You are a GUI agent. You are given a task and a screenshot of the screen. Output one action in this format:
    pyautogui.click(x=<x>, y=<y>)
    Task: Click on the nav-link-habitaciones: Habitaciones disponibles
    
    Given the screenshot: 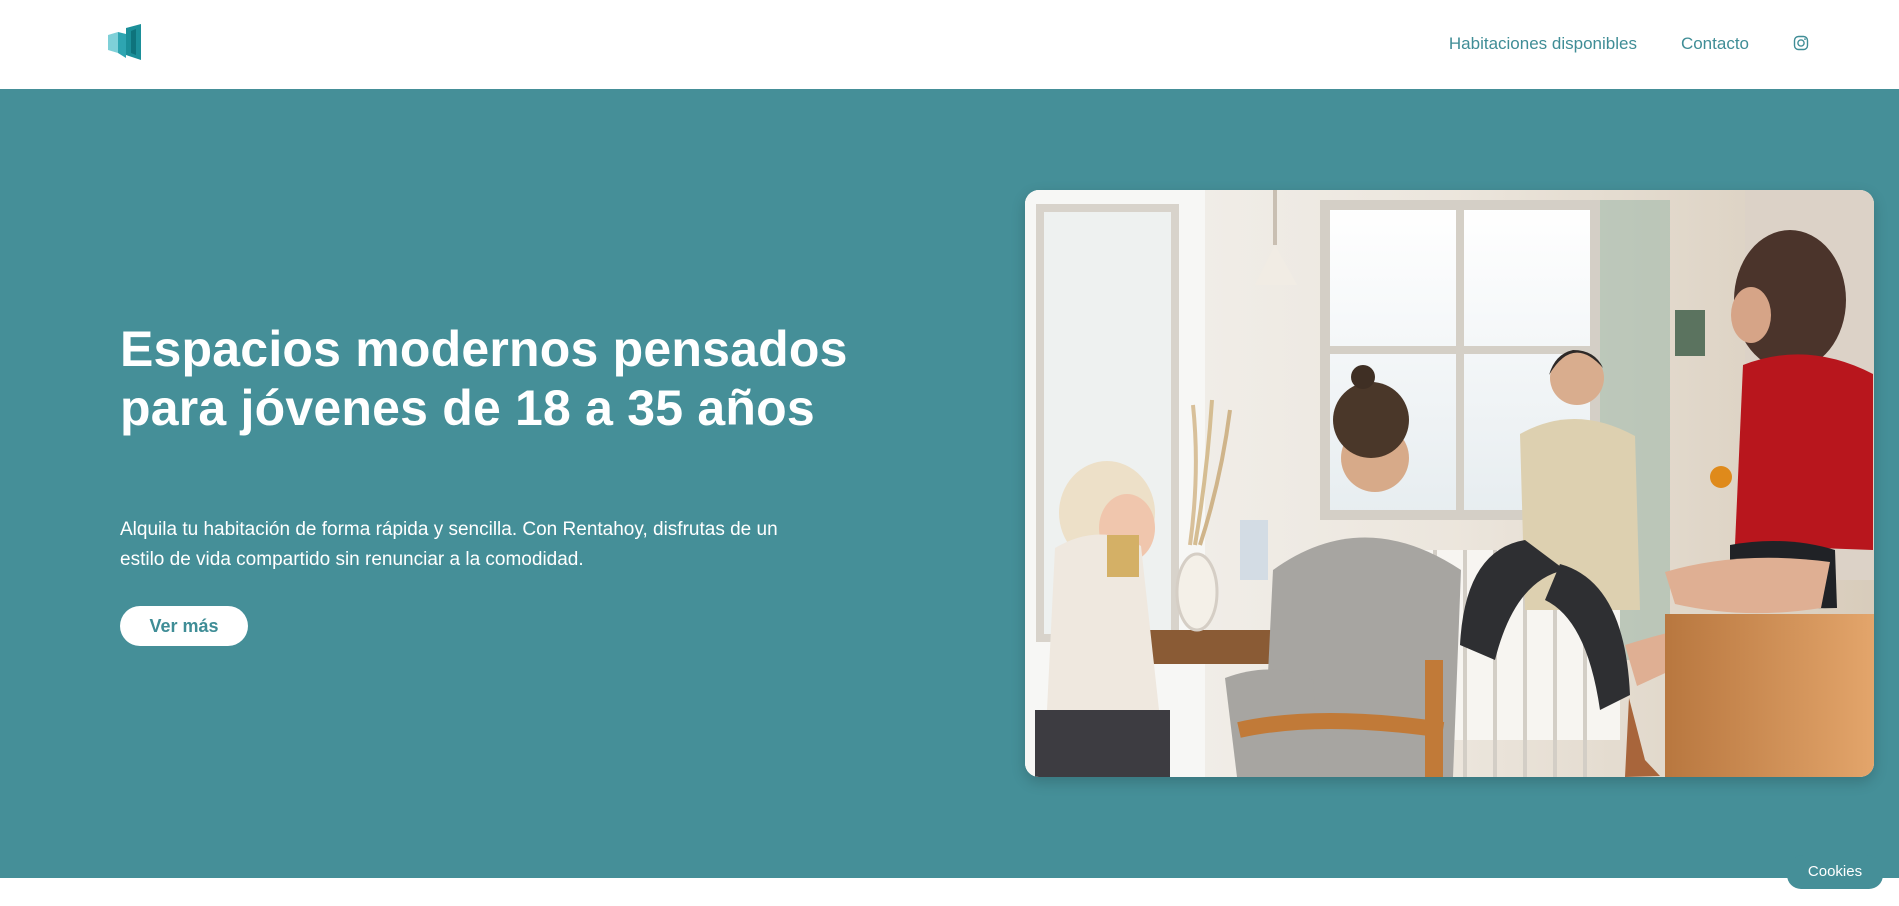 What is the action you would take?
    pyautogui.click(x=1543, y=44)
    